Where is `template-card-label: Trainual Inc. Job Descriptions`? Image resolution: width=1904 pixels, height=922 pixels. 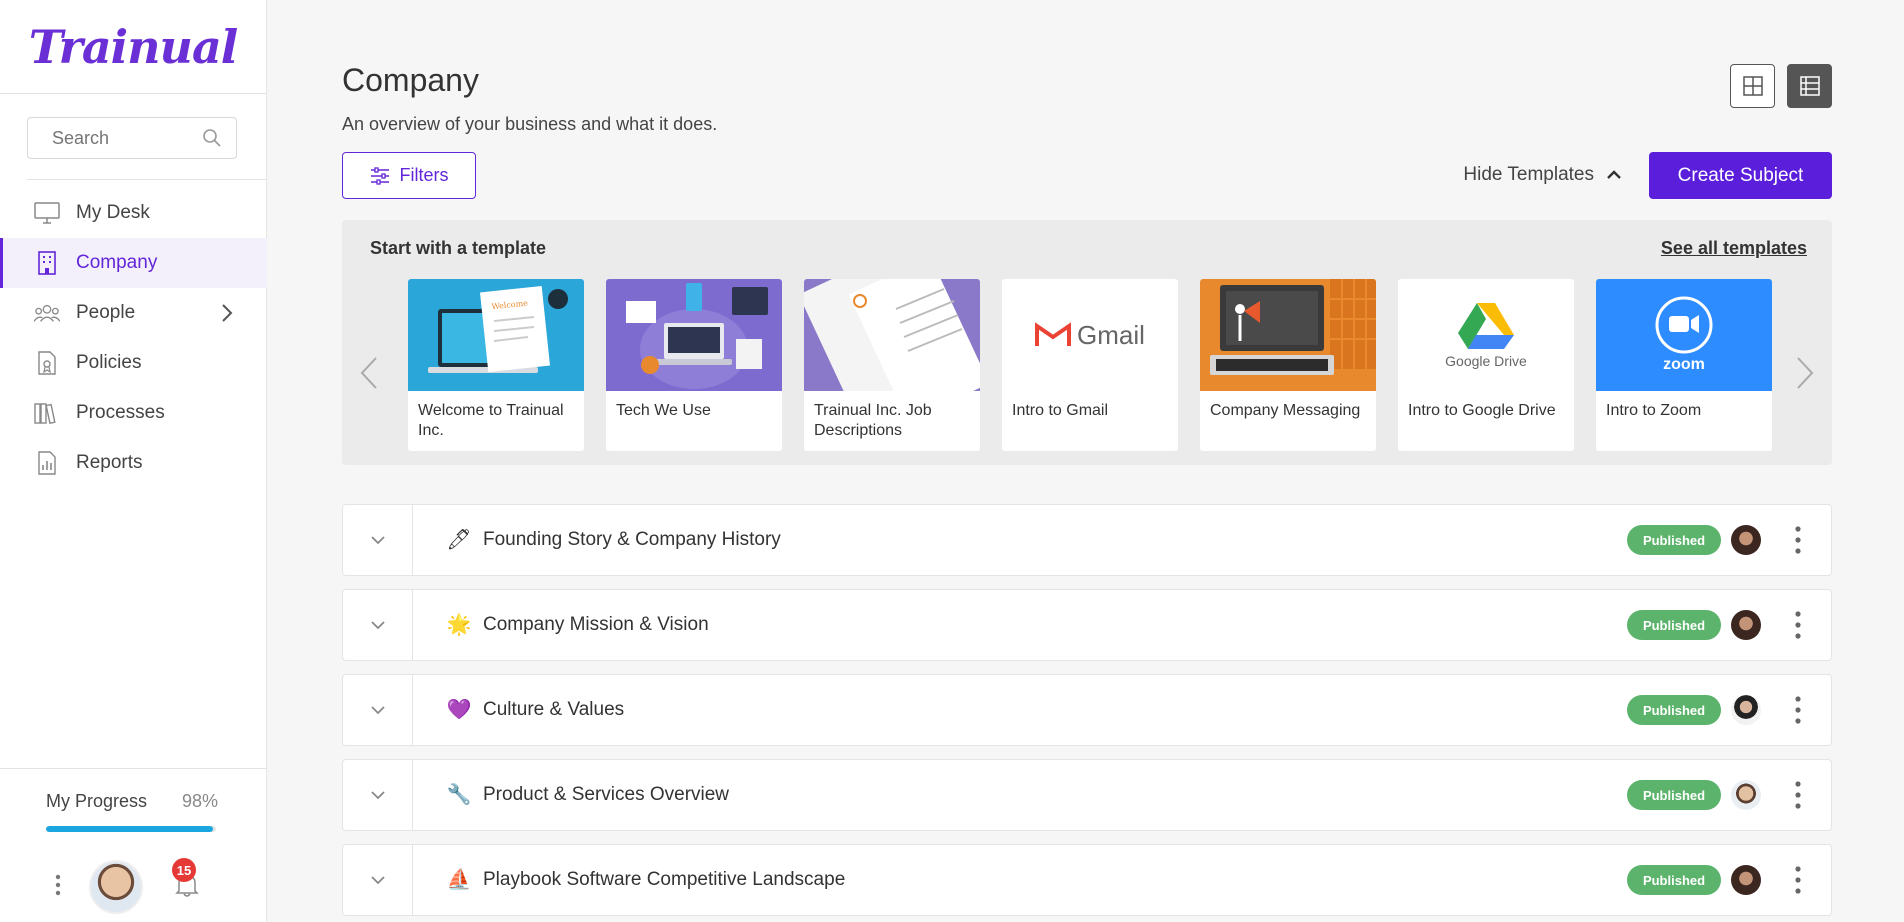 template-card-label: Trainual Inc. Job Descriptions is located at coordinates (873, 420).